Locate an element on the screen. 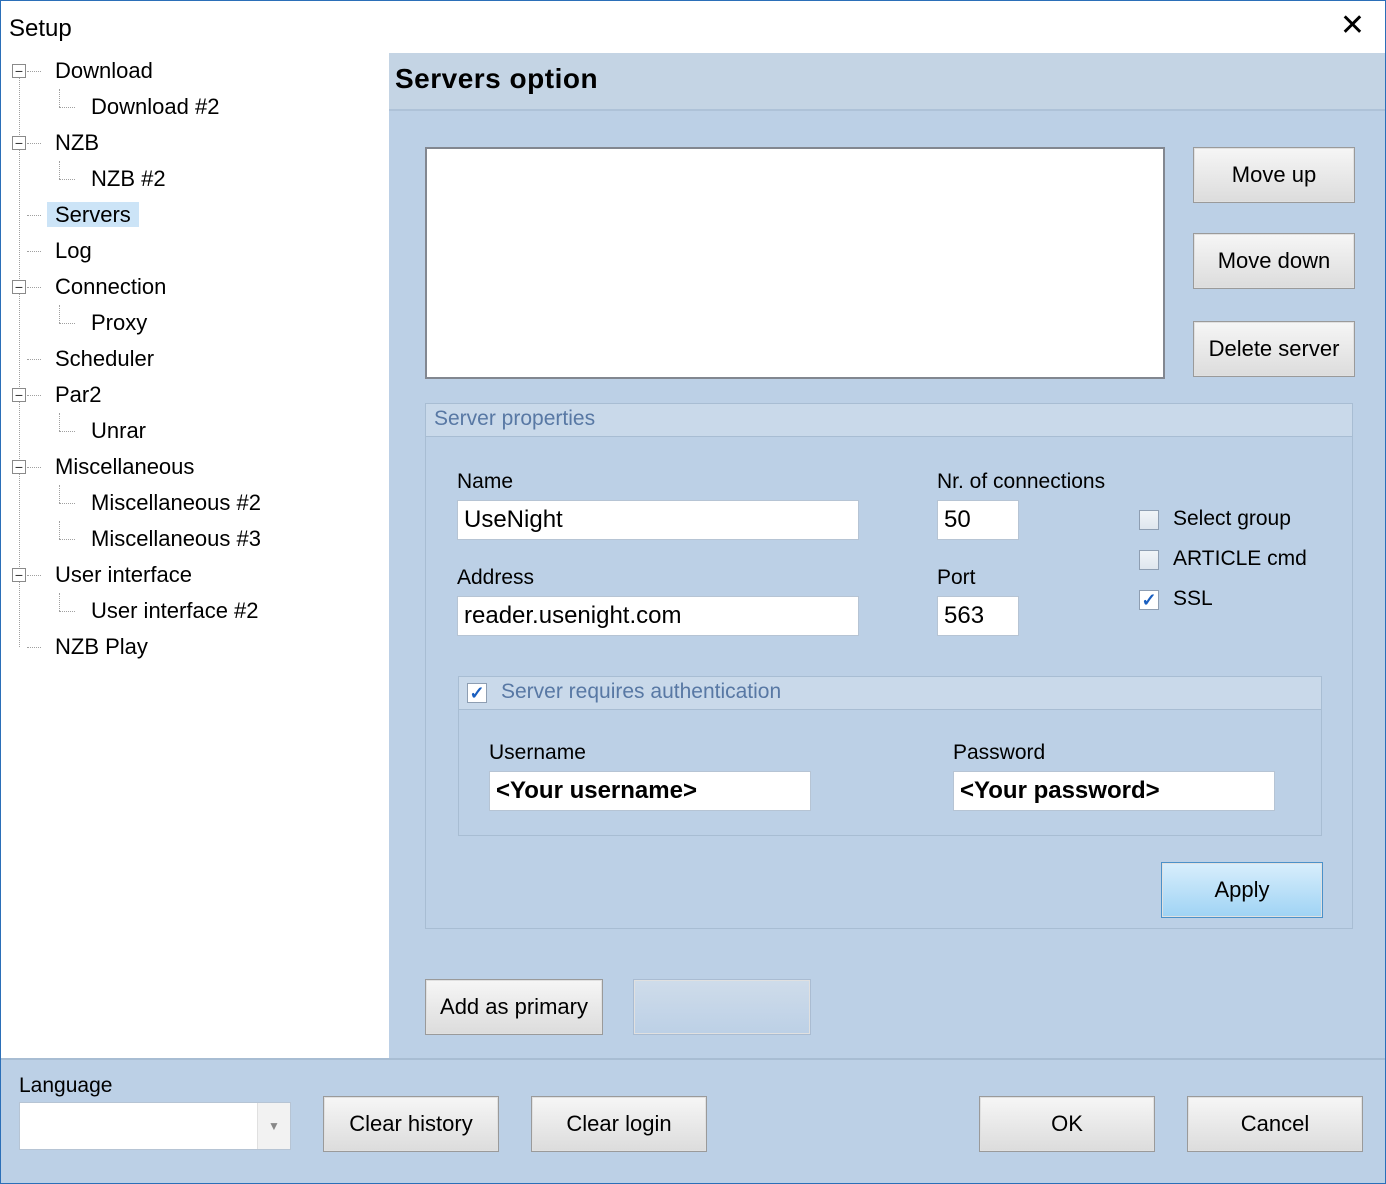 The image size is (1386, 1184). tree-item-label: NZB #2 is located at coordinates (128, 178).